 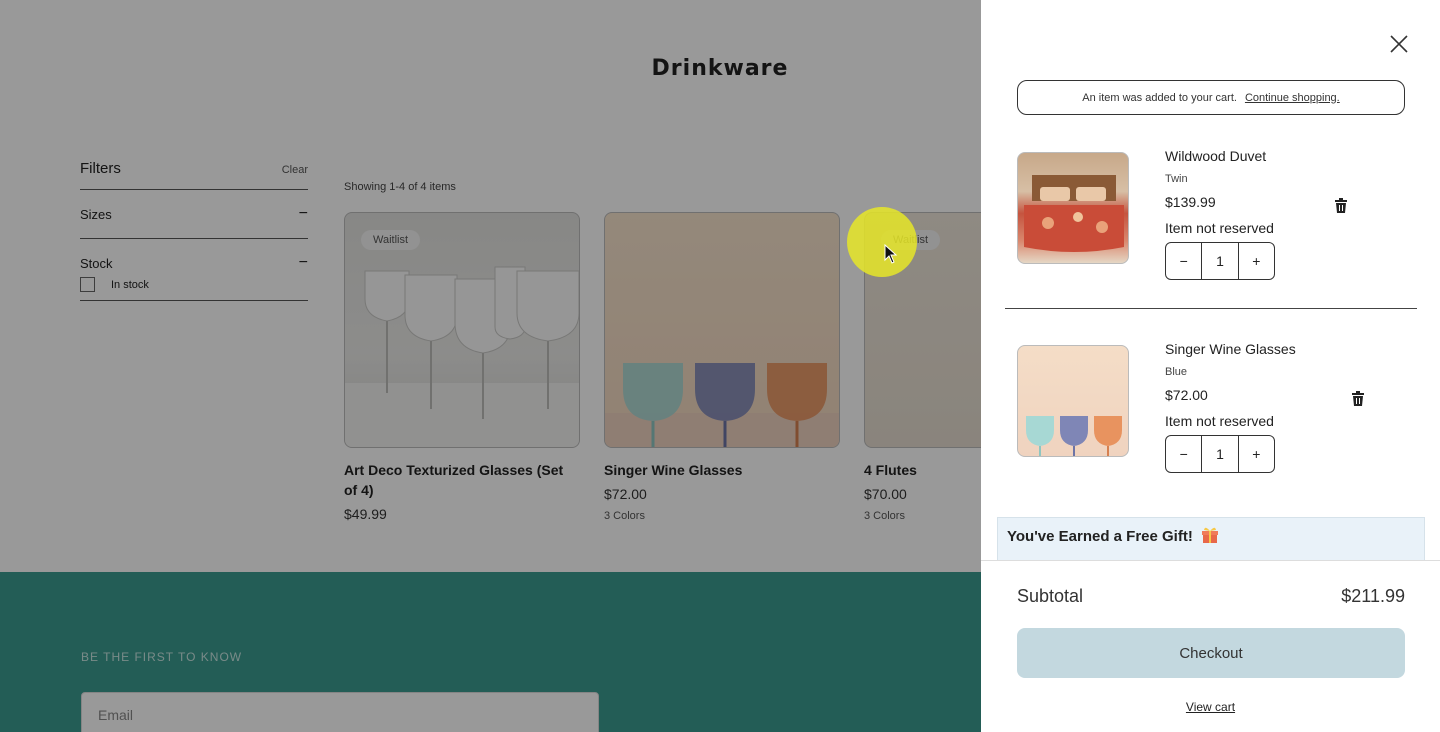 What do you see at coordinates (1399, 44) in the screenshot?
I see `close-icon` at bounding box center [1399, 44].